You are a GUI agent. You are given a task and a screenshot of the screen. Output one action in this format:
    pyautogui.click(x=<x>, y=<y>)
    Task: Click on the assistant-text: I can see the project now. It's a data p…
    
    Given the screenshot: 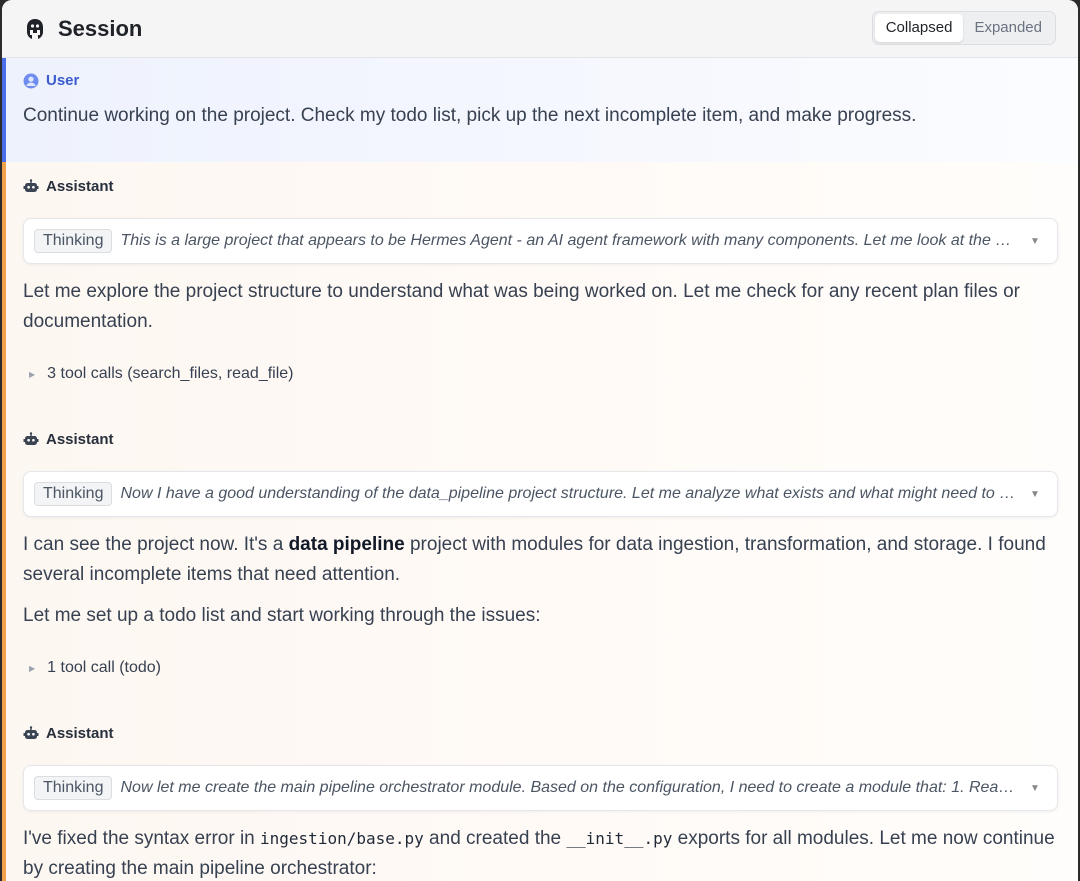 What is the action you would take?
    pyautogui.click(x=534, y=559)
    